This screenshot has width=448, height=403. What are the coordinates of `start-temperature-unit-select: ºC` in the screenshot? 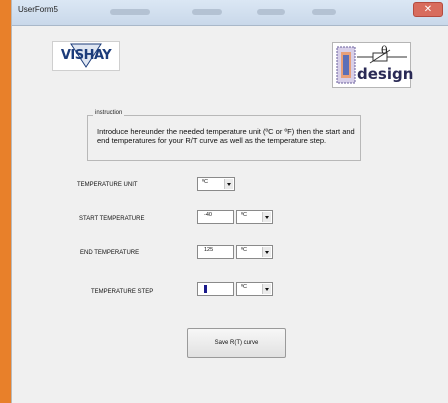 It's located at (254, 217).